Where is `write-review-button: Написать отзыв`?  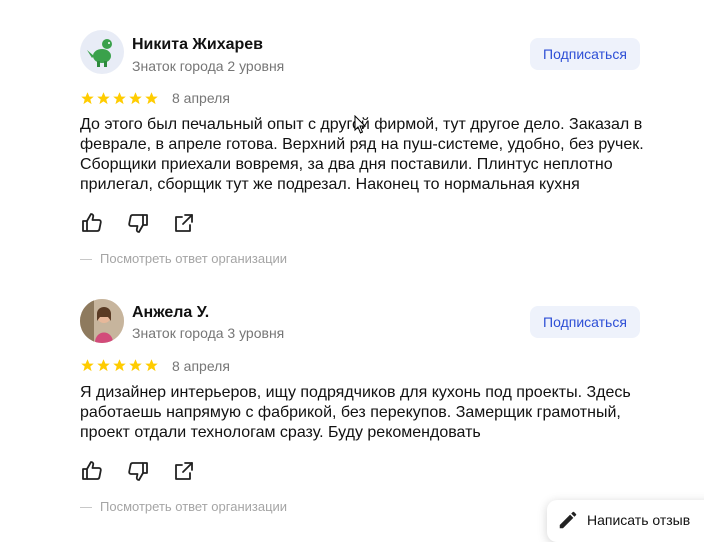
write-review-button: Написать отзыв is located at coordinates (625, 521).